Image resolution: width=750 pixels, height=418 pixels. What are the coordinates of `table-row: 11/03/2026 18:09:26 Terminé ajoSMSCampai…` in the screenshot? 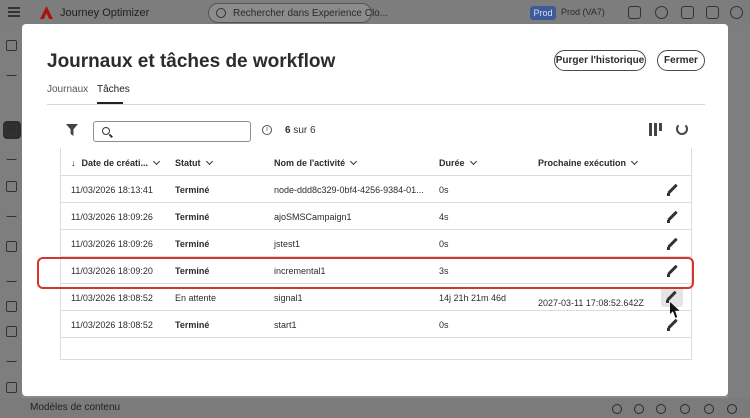 It's located at (376, 215).